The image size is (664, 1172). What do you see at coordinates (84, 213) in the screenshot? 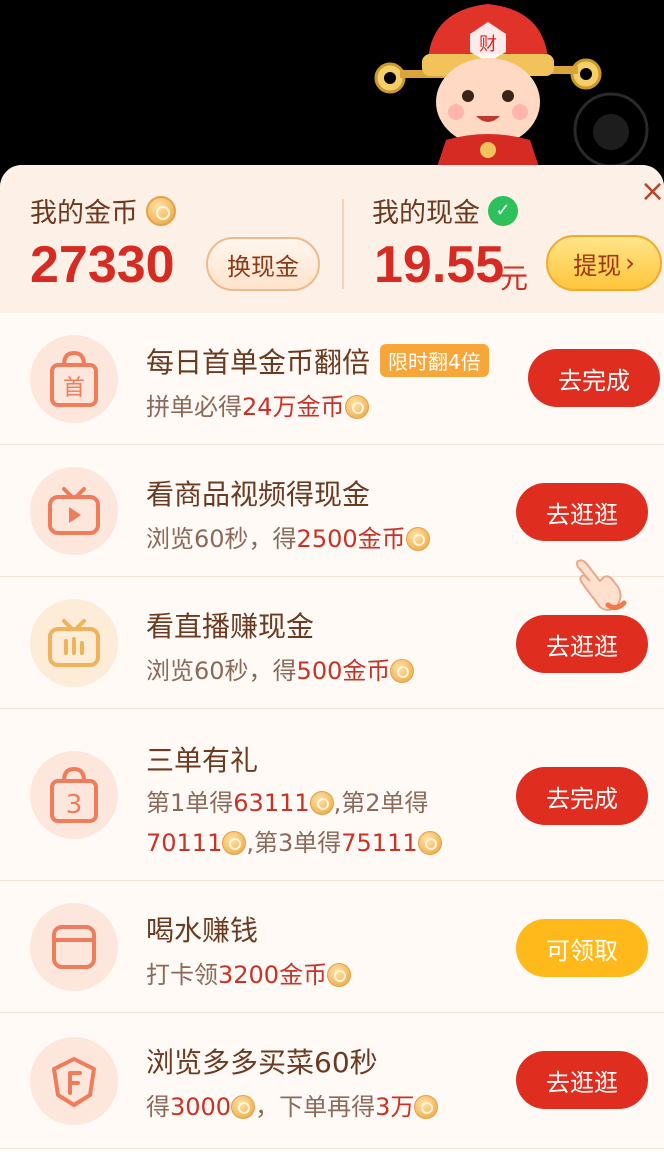
I see `coins-label: 我的金币` at bounding box center [84, 213].